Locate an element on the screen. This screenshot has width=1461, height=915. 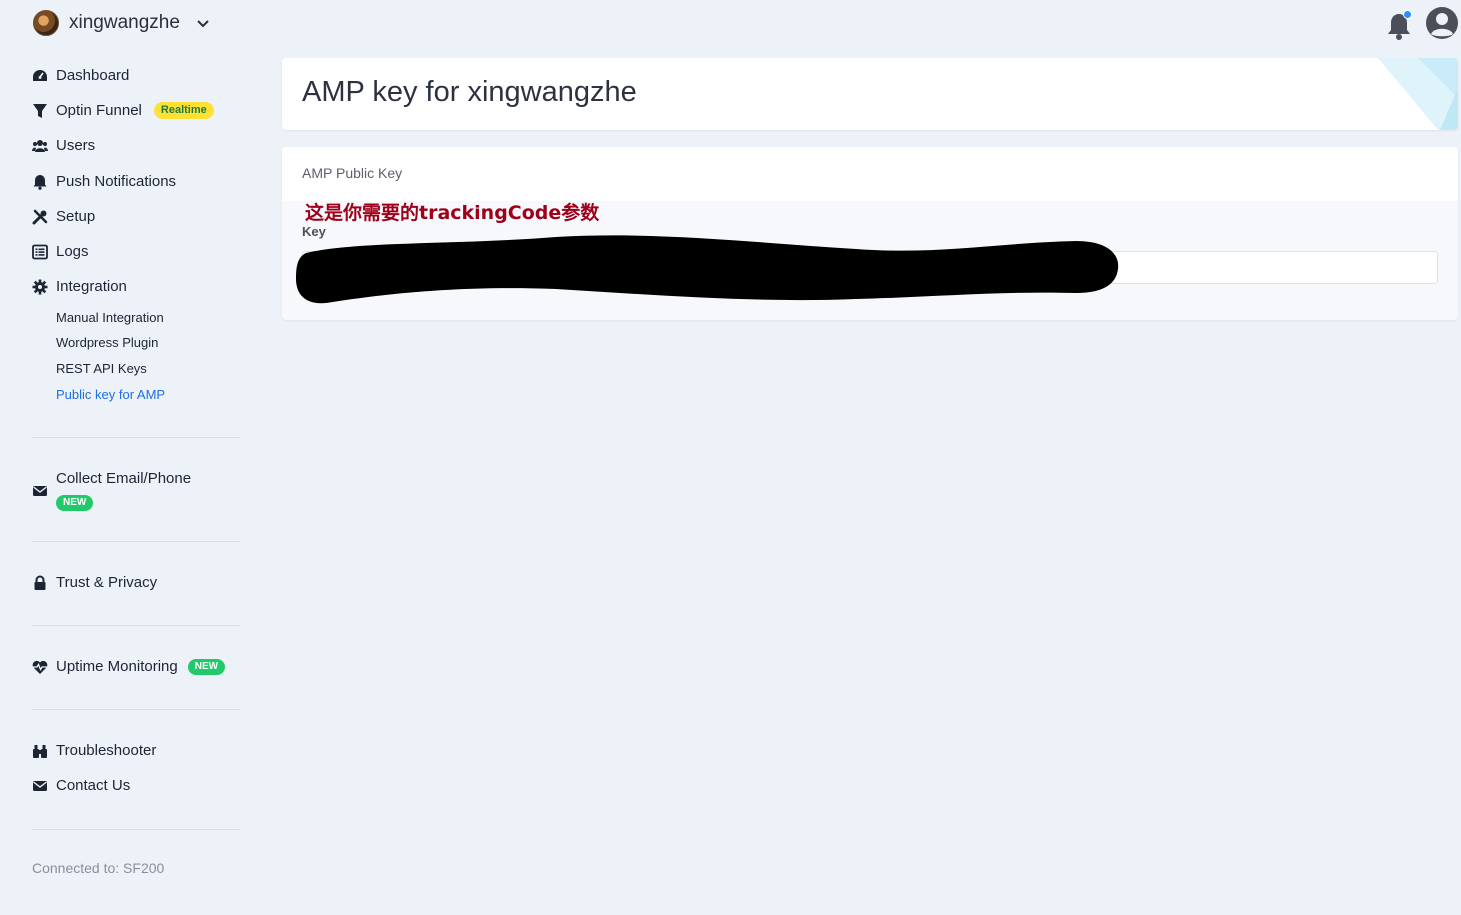
sidebar-item-logs: Logs is located at coordinates (60, 251).